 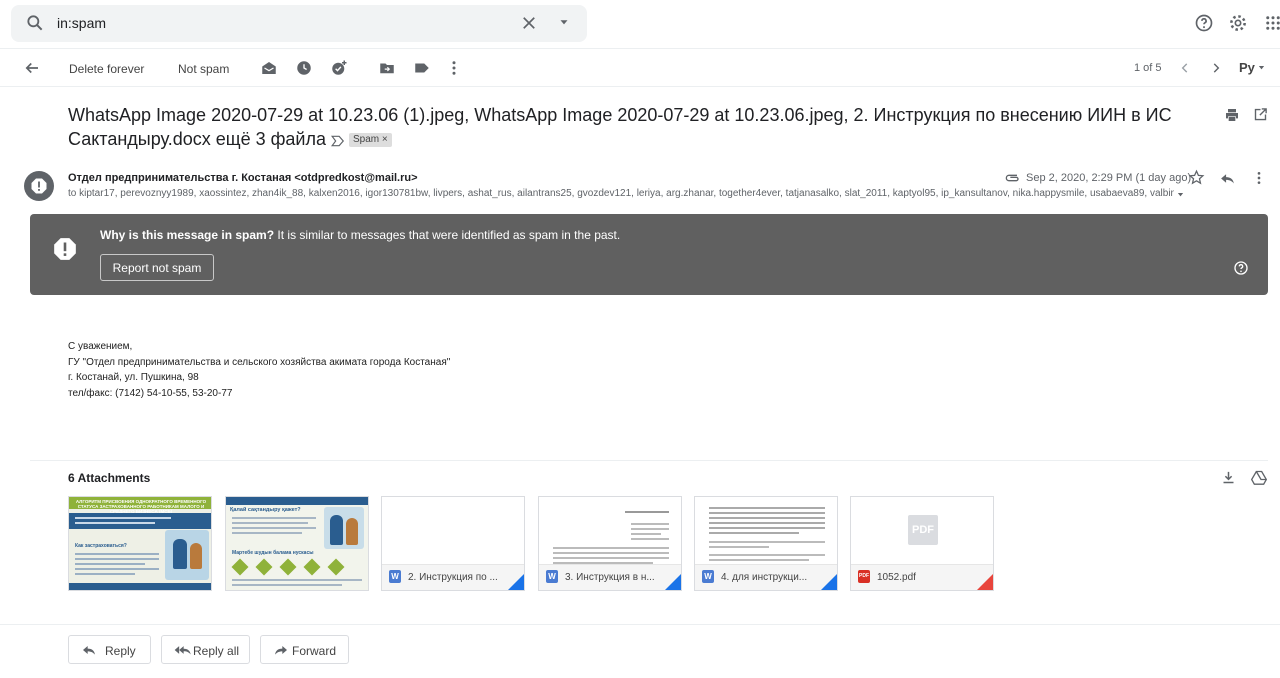 I want to click on delete-forever-button: Delete forever, so click(x=106, y=69).